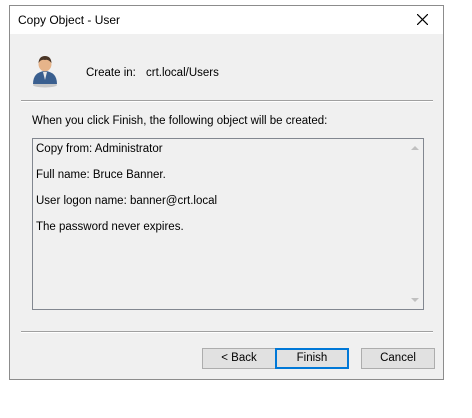 The image size is (472, 418). I want to click on title-bar: Copy Object - User, so click(226, 20).